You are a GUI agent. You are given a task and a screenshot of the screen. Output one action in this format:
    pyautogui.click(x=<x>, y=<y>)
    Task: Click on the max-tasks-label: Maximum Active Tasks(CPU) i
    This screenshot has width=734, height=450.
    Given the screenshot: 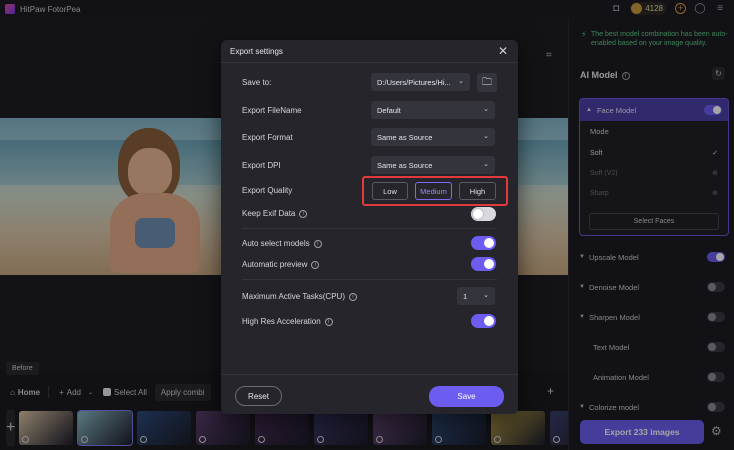 What is the action you would take?
    pyautogui.click(x=299, y=296)
    